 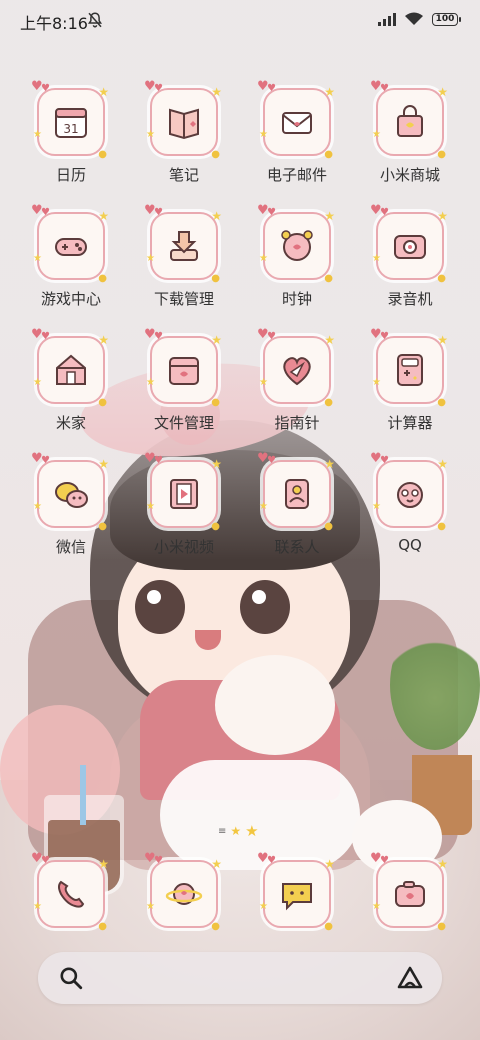 What do you see at coordinates (95, 20) in the screenshot?
I see `silent-bell-icon` at bounding box center [95, 20].